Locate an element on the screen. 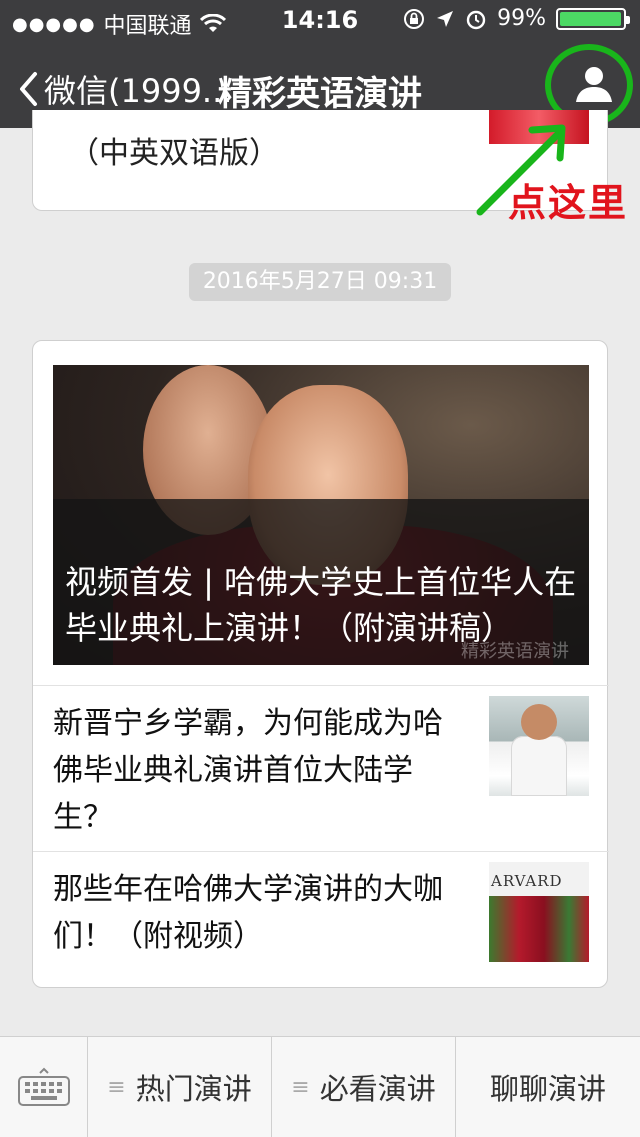 This screenshot has width=640, height=1137. thumbnail-banners is located at coordinates (539, 929).